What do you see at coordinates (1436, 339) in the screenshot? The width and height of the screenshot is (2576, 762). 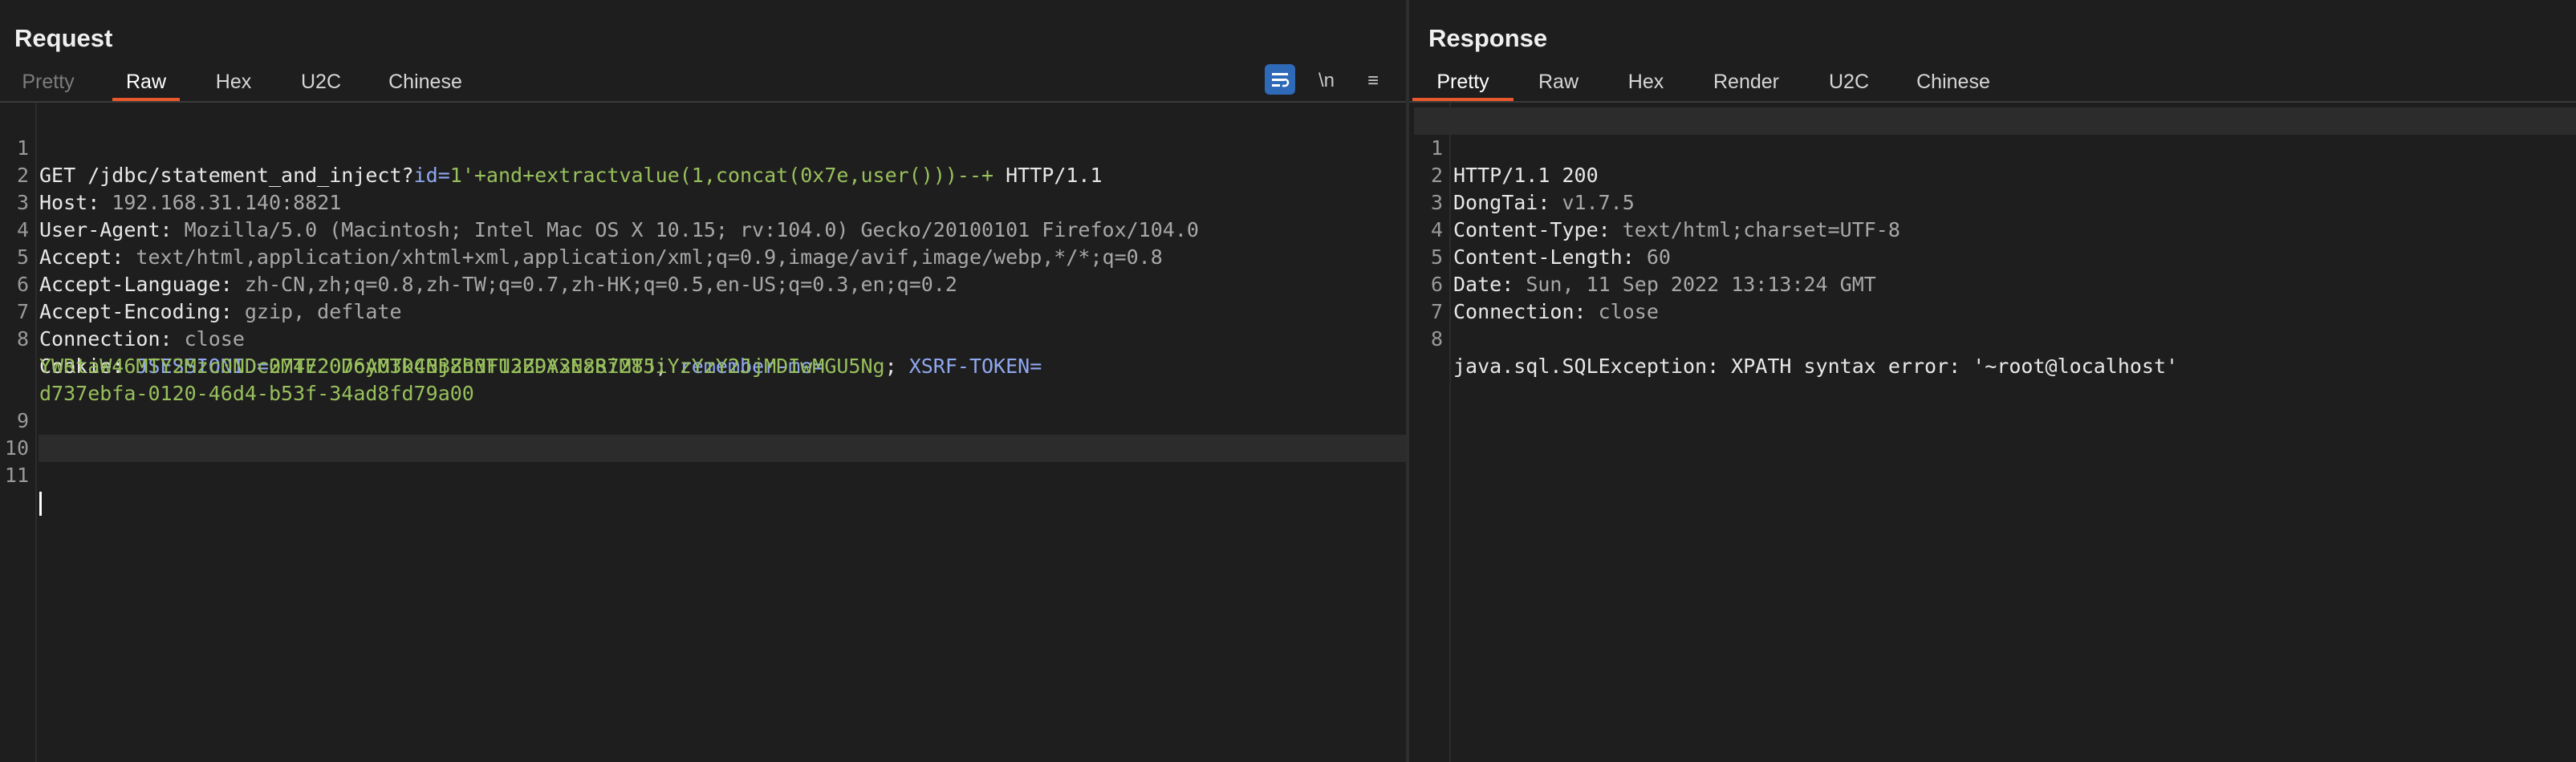 I see `line-number: 8` at bounding box center [1436, 339].